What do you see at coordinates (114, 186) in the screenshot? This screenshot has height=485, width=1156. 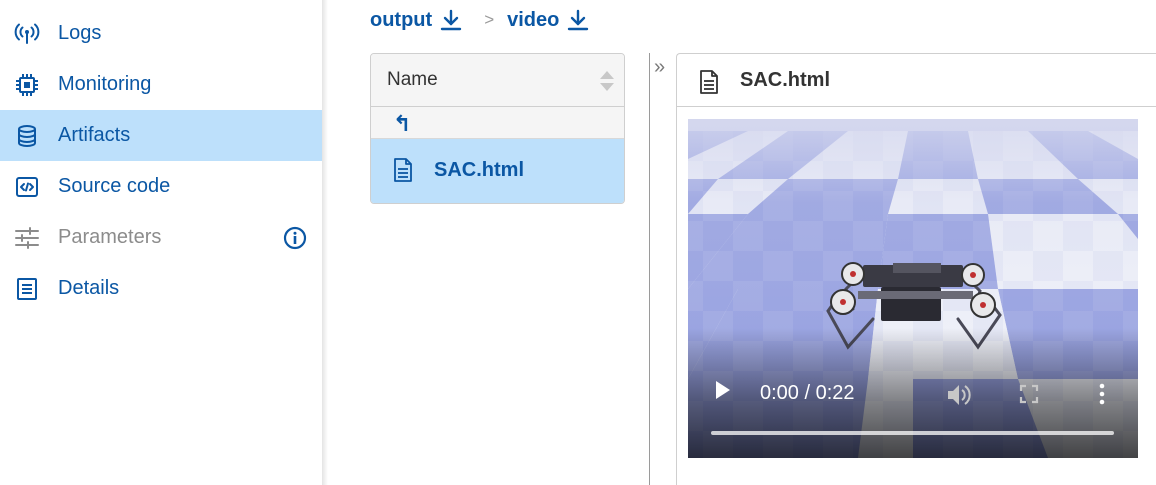 I see `sidebar-item-label: Source code` at bounding box center [114, 186].